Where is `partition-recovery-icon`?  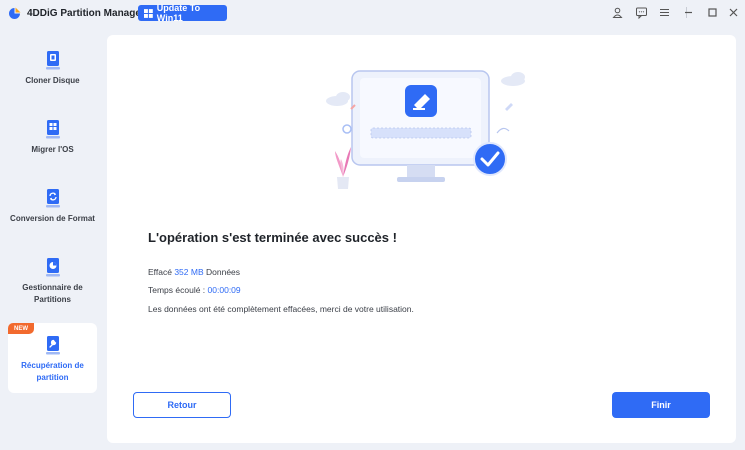
partition-recovery-icon is located at coordinates (52, 345).